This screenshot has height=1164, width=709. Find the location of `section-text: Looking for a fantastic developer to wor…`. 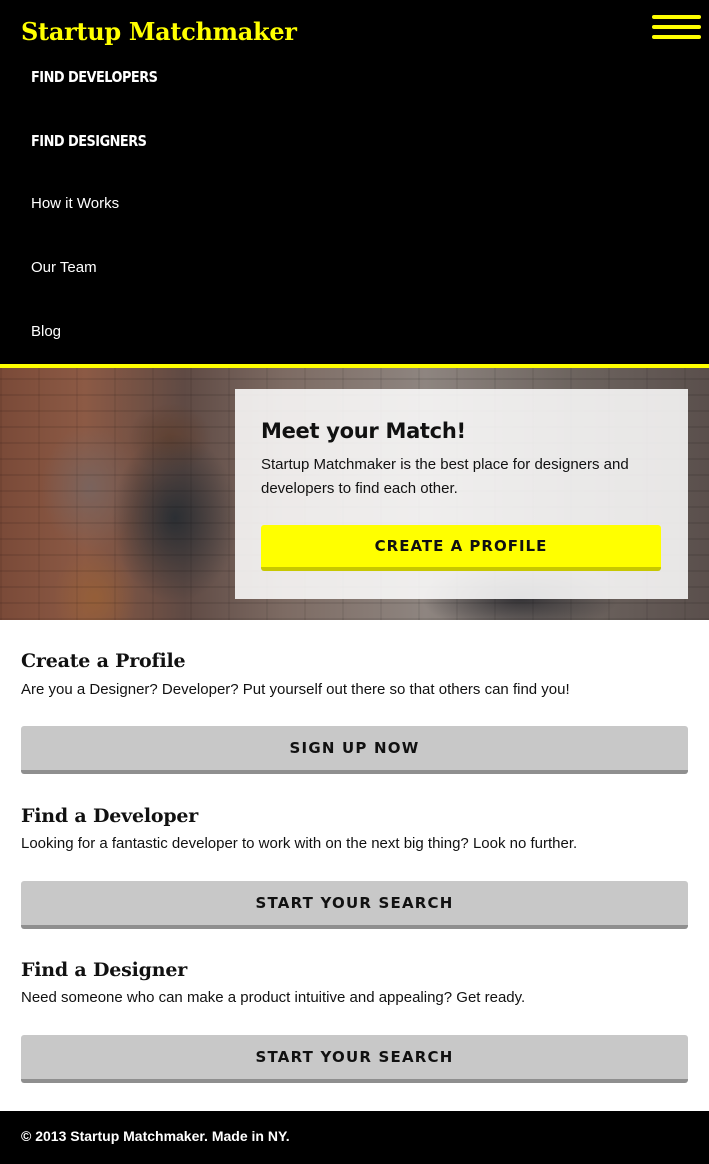

section-text: Looking for a fantastic developer to wor… is located at coordinates (299, 843).